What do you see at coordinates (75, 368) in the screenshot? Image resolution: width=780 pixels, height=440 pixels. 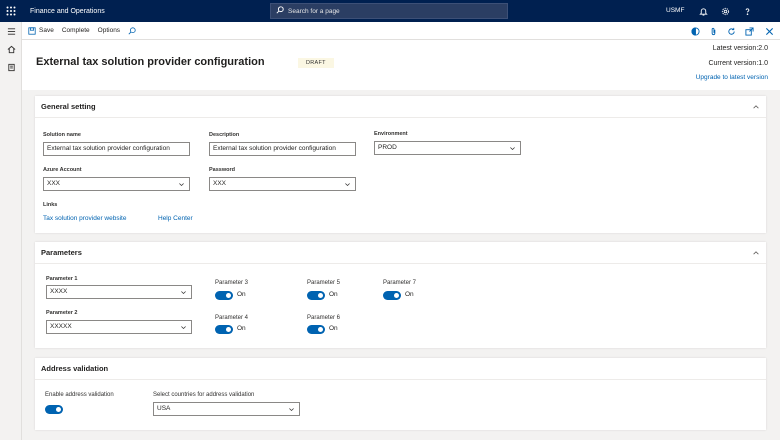 I see `section-title: Address validation` at bounding box center [75, 368].